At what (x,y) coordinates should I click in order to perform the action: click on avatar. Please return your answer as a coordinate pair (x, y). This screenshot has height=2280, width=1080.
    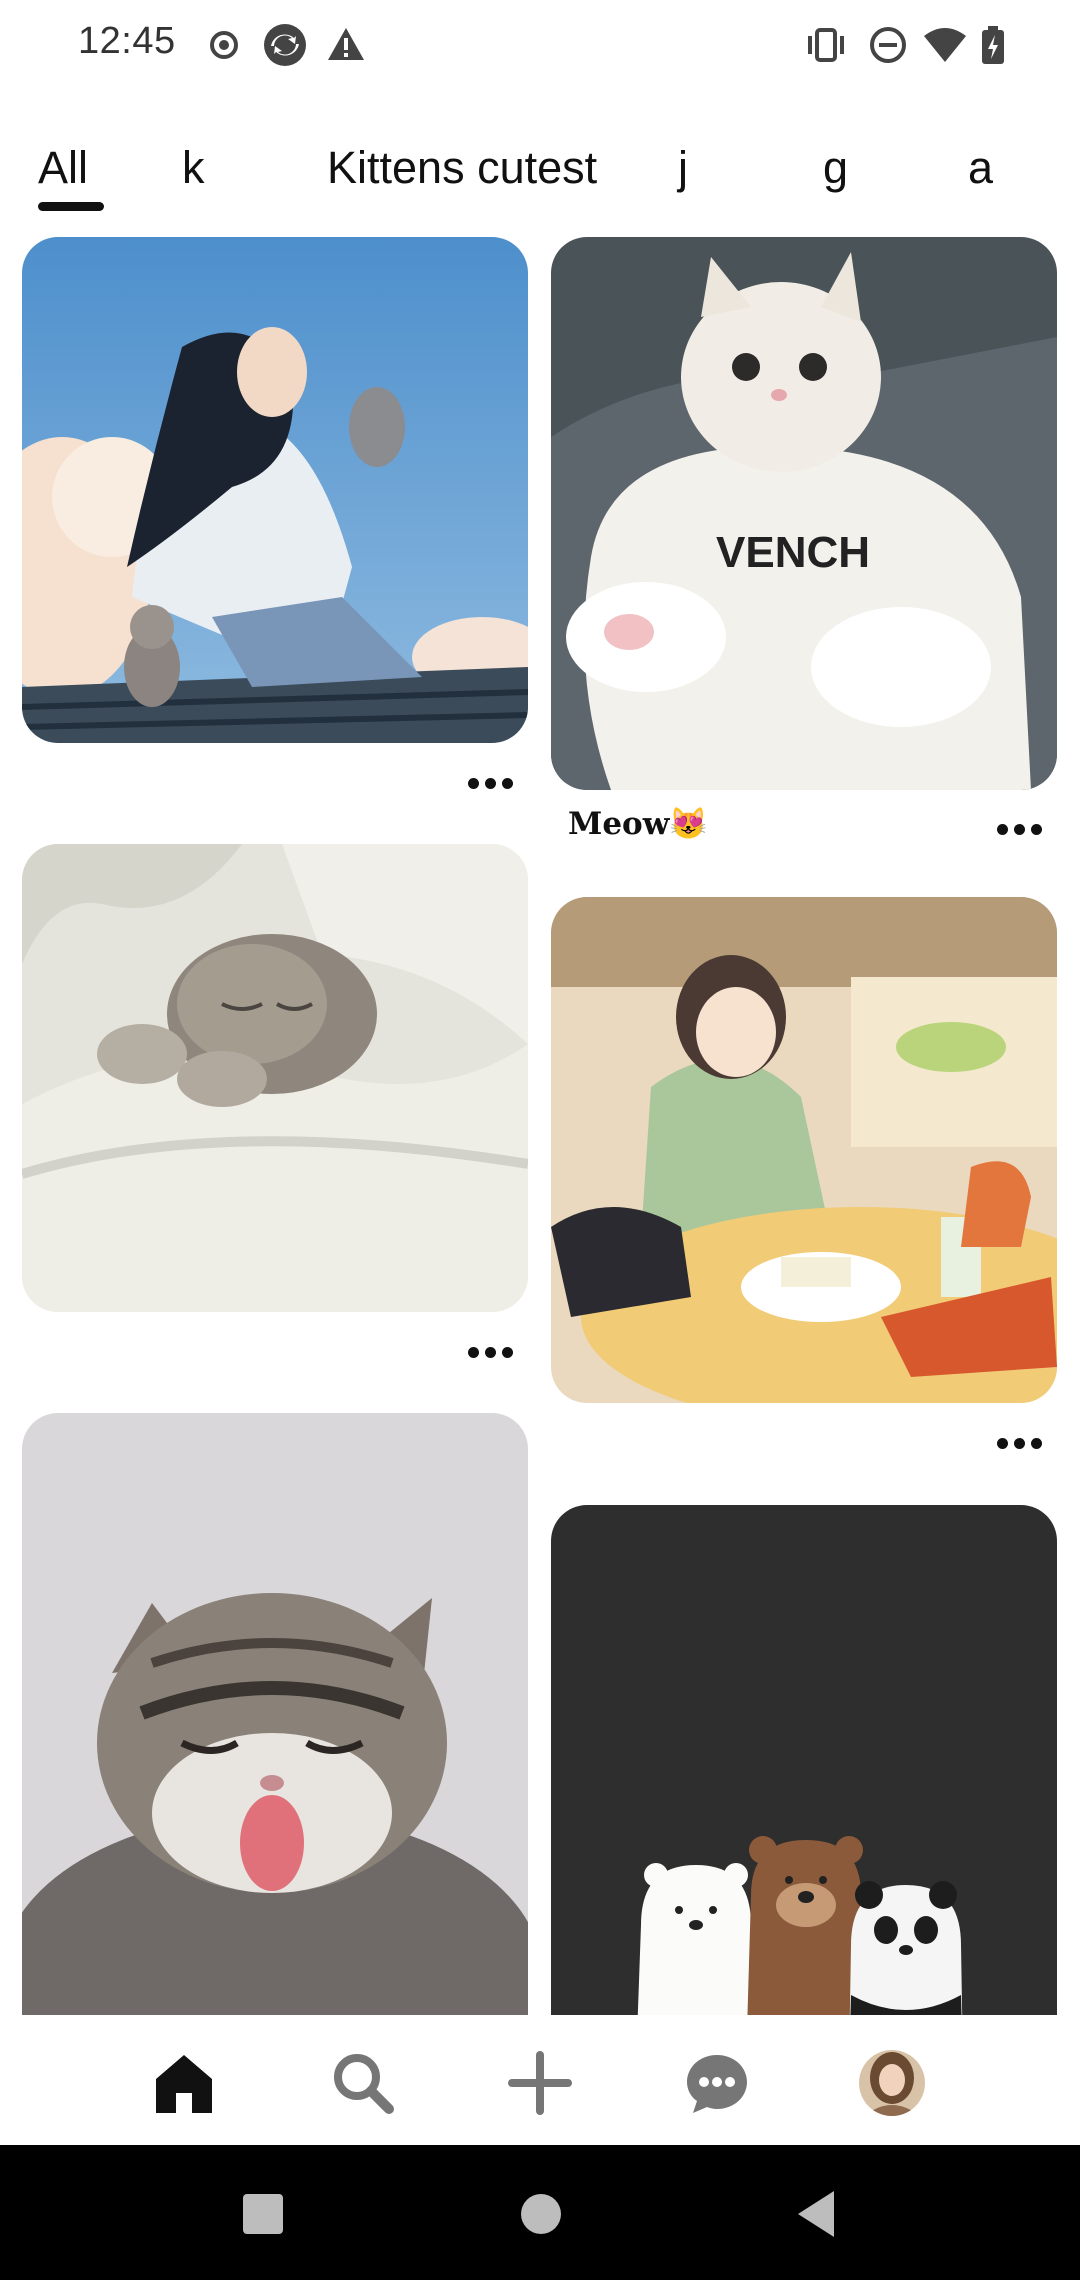
    Looking at the image, I should click on (892, 2085).